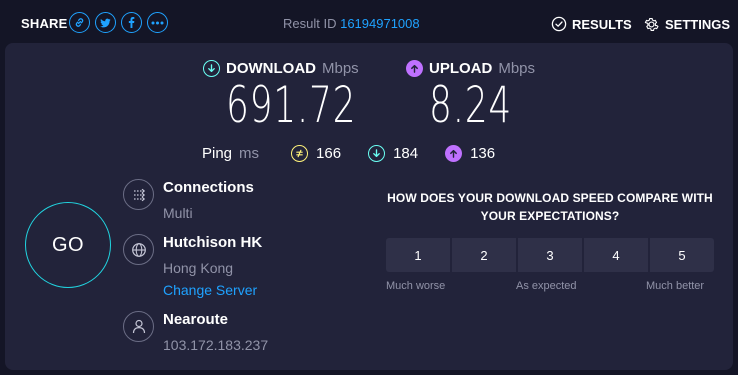 The width and height of the screenshot is (738, 375). Describe the element at coordinates (418, 255) in the screenshot. I see `rating-option-1: 1` at that location.